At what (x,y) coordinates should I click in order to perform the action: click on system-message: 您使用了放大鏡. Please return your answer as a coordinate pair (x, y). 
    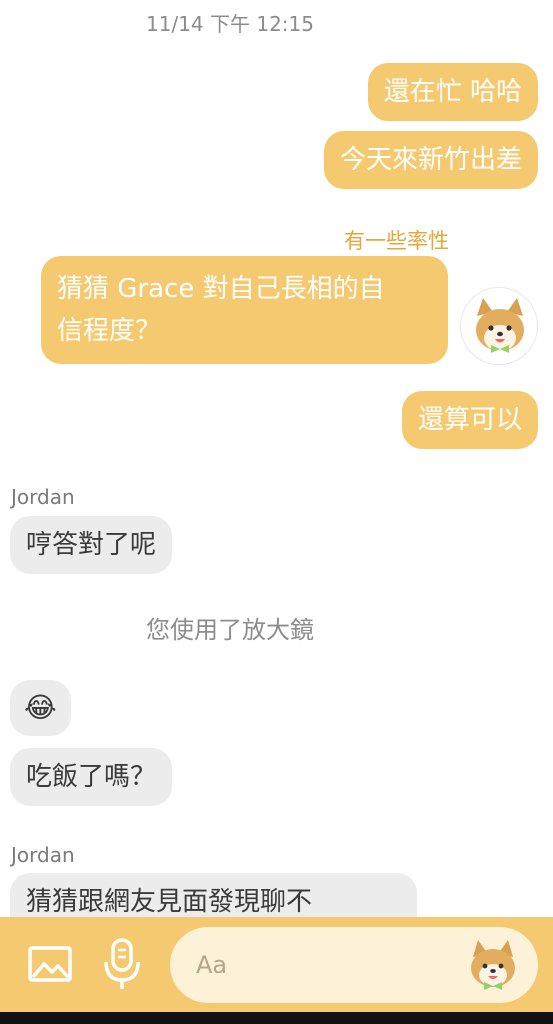
    Looking at the image, I should click on (230, 630).